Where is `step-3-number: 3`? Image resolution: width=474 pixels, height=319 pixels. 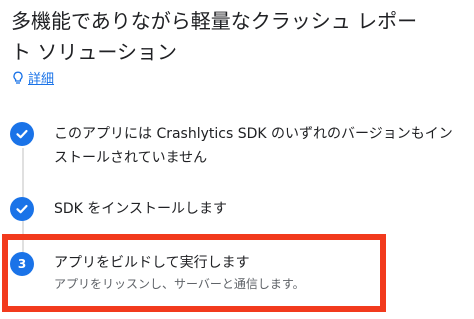 step-3-number: 3 is located at coordinates (22, 264).